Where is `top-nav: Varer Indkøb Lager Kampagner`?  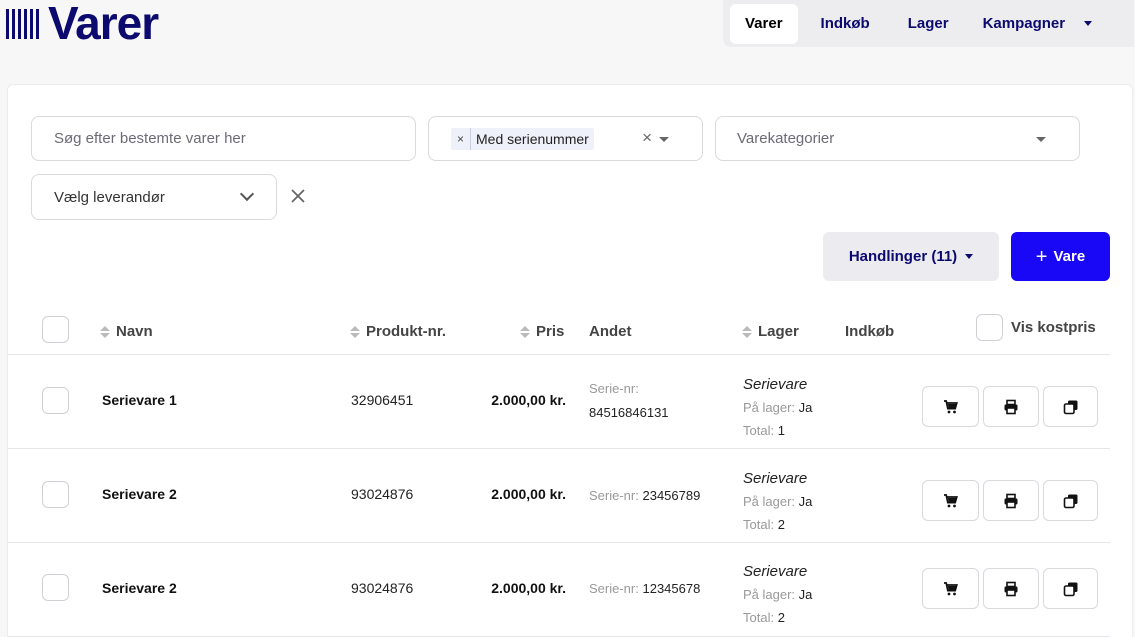
top-nav: Varer Indkøb Lager Kampagner is located at coordinates (928, 23).